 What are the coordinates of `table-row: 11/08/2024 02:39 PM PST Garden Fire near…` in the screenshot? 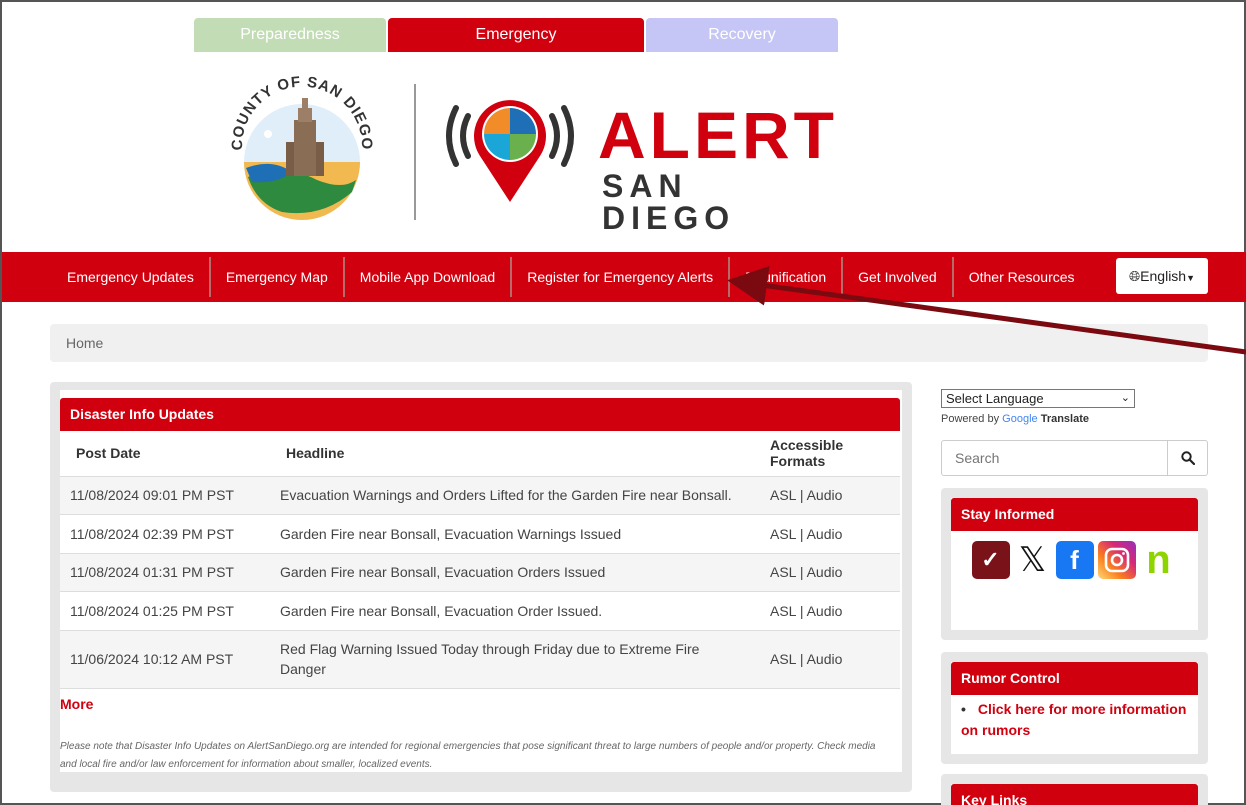 It's located at (480, 534).